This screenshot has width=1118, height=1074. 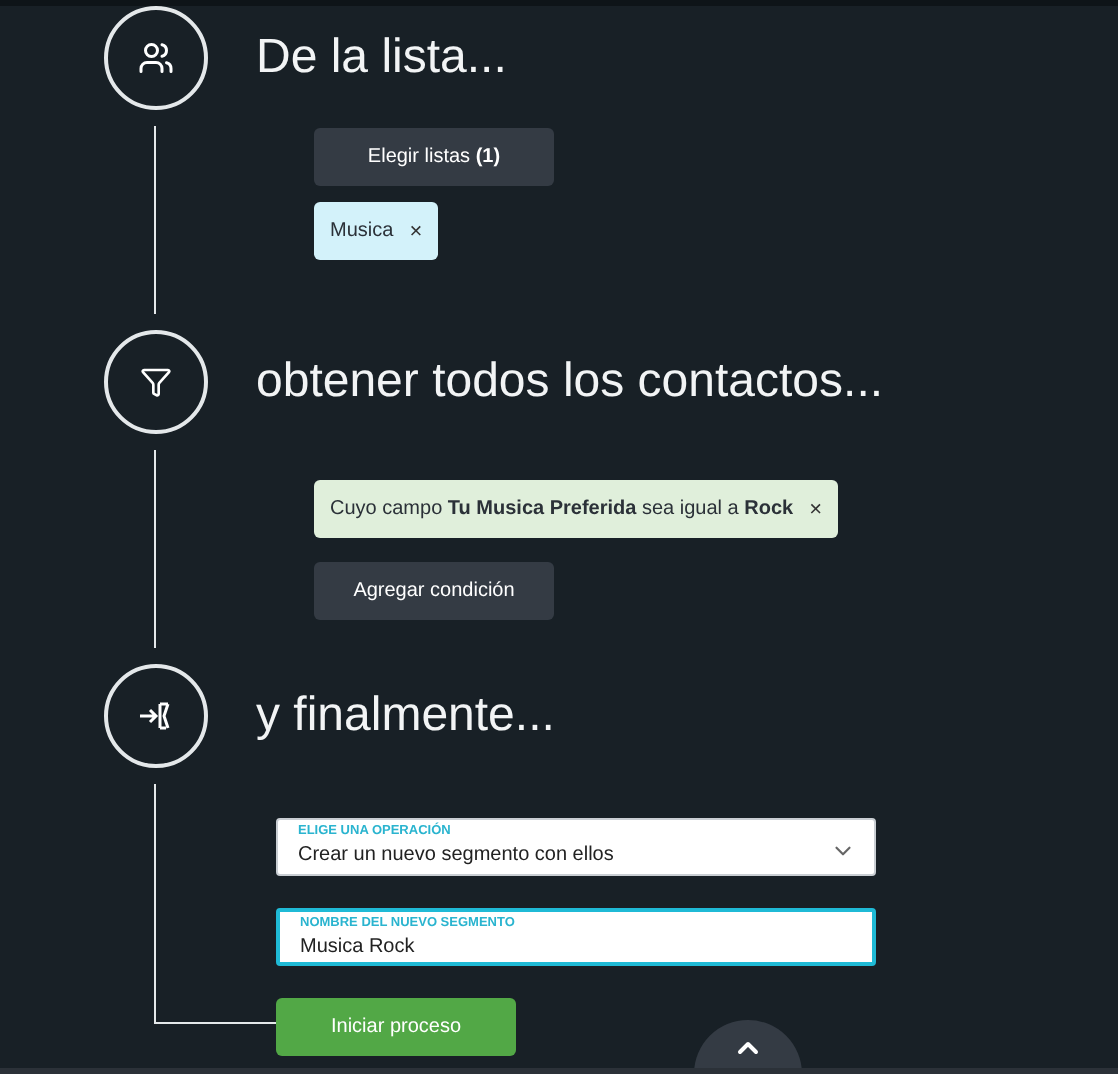 I want to click on choose-lists-button: Elegir listas (1), so click(x=434, y=157).